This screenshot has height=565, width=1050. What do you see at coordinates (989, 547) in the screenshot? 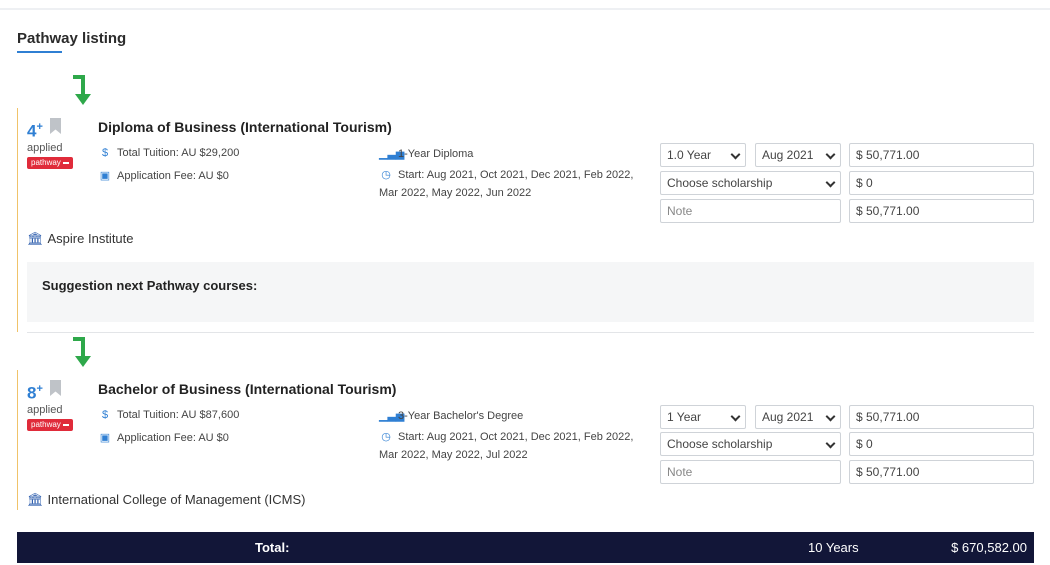
I see `total-amount: $ 670,582.00` at bounding box center [989, 547].